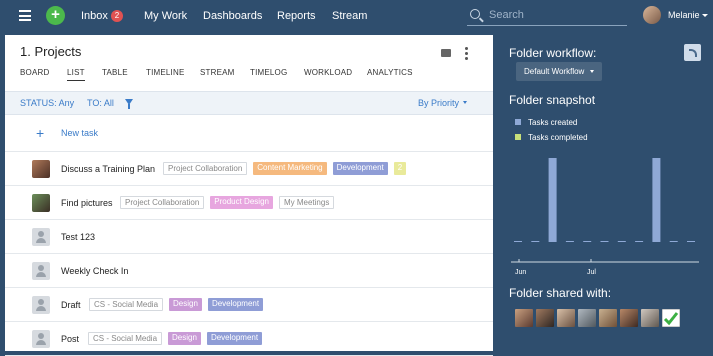 The image size is (713, 356). I want to click on task-name: Weekly Check In, so click(94, 271).